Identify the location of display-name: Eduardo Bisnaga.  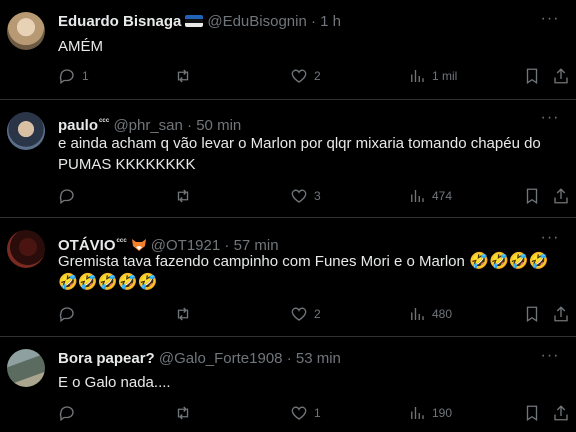
(119, 21).